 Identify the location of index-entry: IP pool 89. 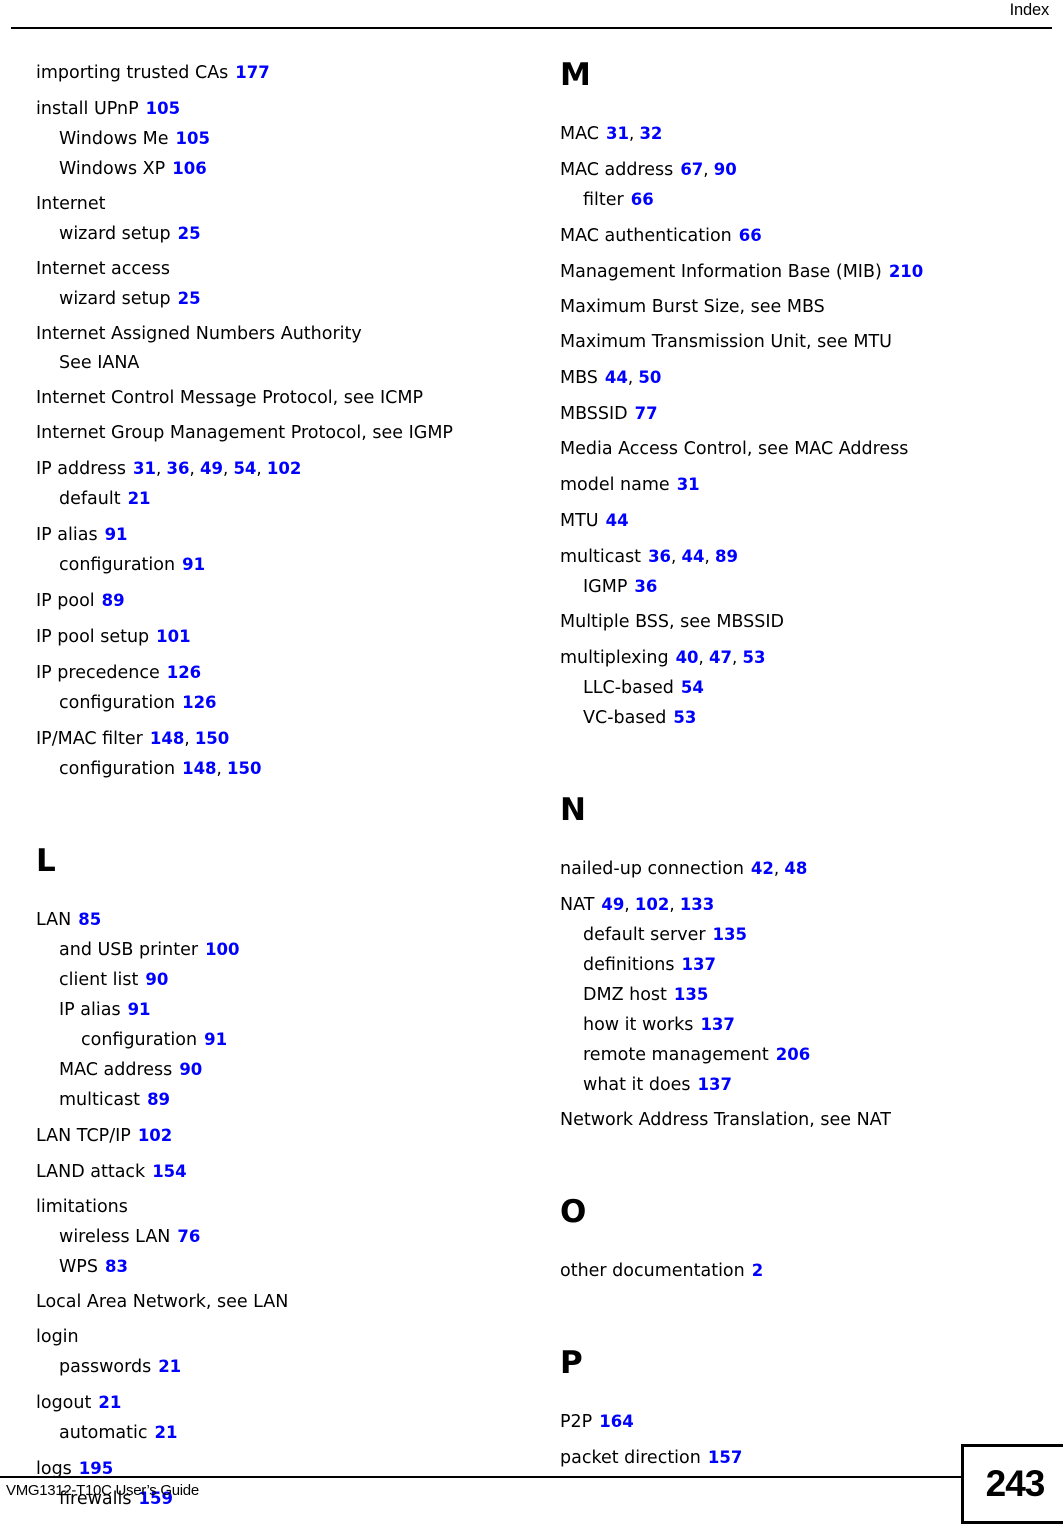
(276, 601).